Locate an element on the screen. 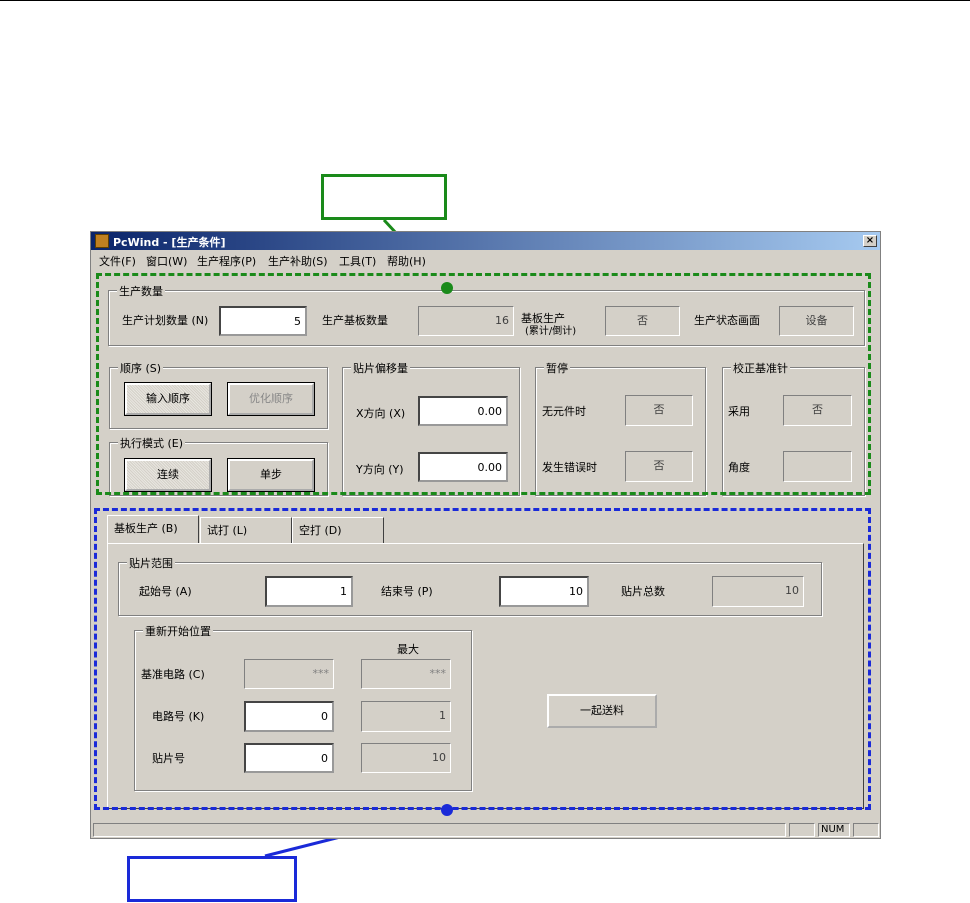  title-bar: PcWind - [生产条件] × is located at coordinates (485, 241).